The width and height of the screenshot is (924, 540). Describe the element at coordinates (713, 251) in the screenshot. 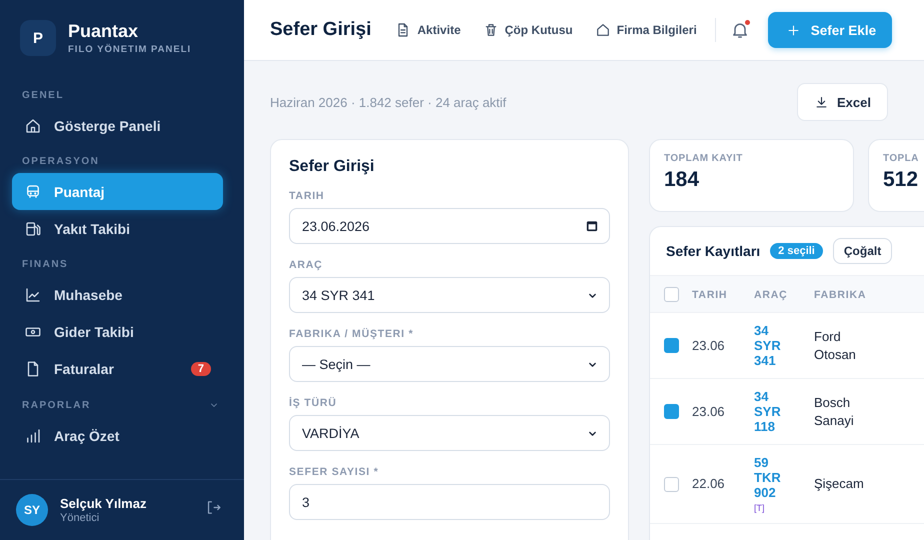

I see `table-title: Sefer Kayıtları` at that location.